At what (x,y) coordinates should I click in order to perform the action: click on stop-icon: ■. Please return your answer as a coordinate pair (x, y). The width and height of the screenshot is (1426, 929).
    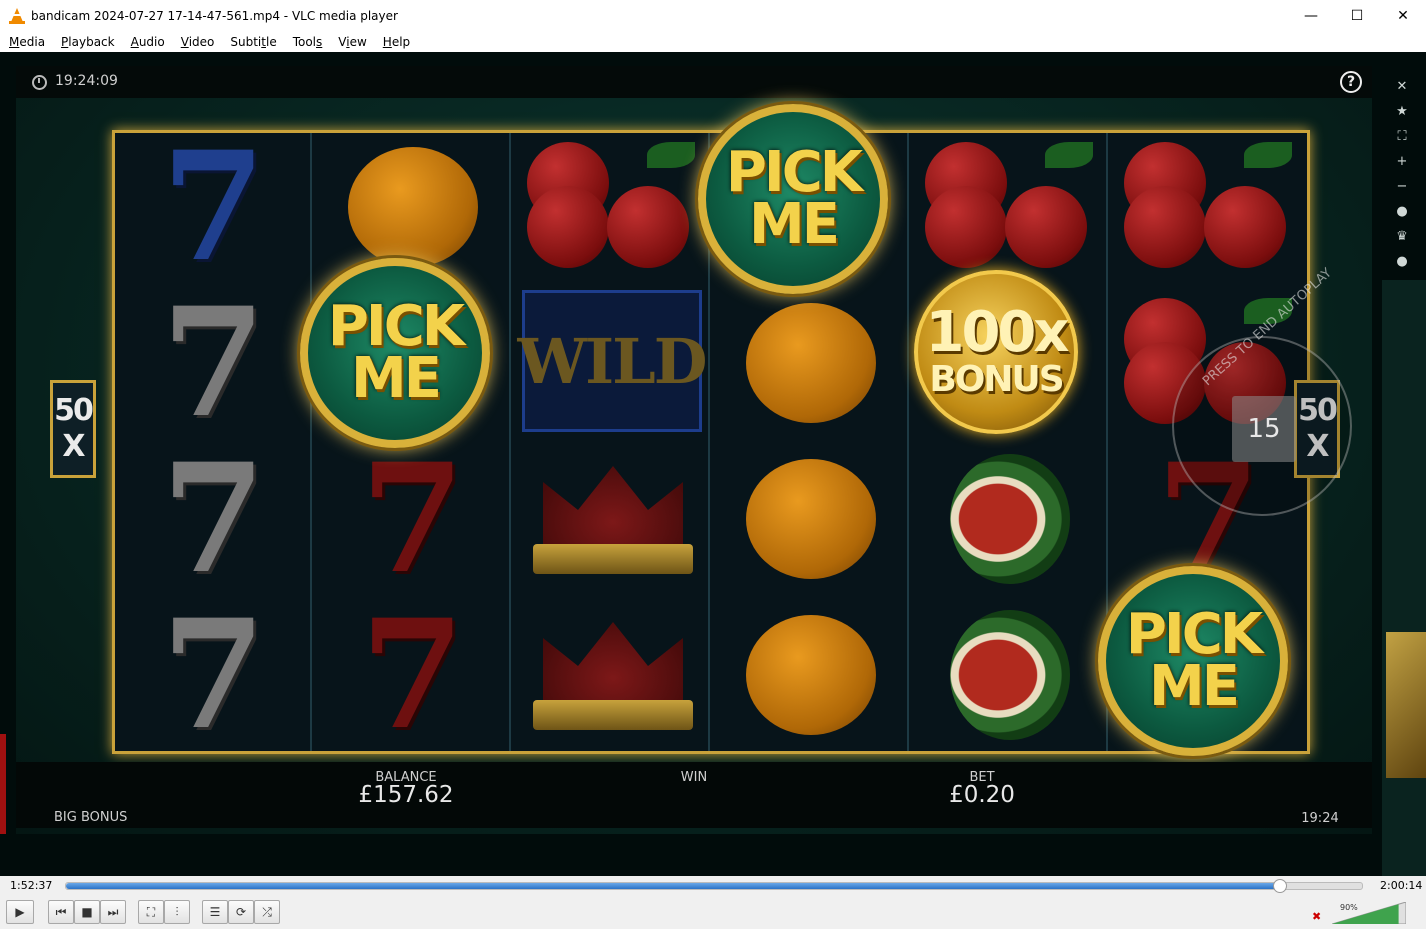
    Looking at the image, I should click on (87, 912).